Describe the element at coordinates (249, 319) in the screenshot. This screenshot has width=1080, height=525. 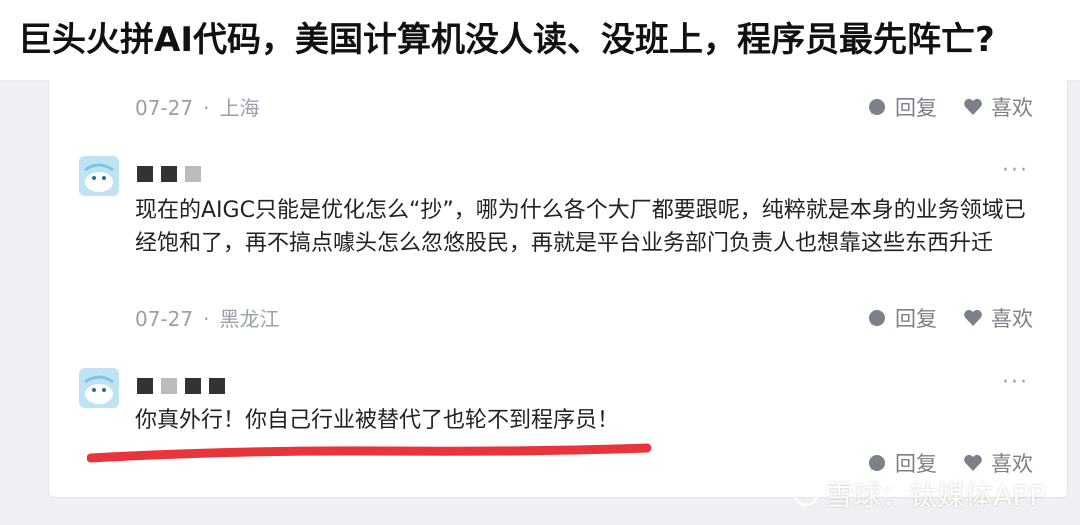
I see `comment-location: 黑龙江` at that location.